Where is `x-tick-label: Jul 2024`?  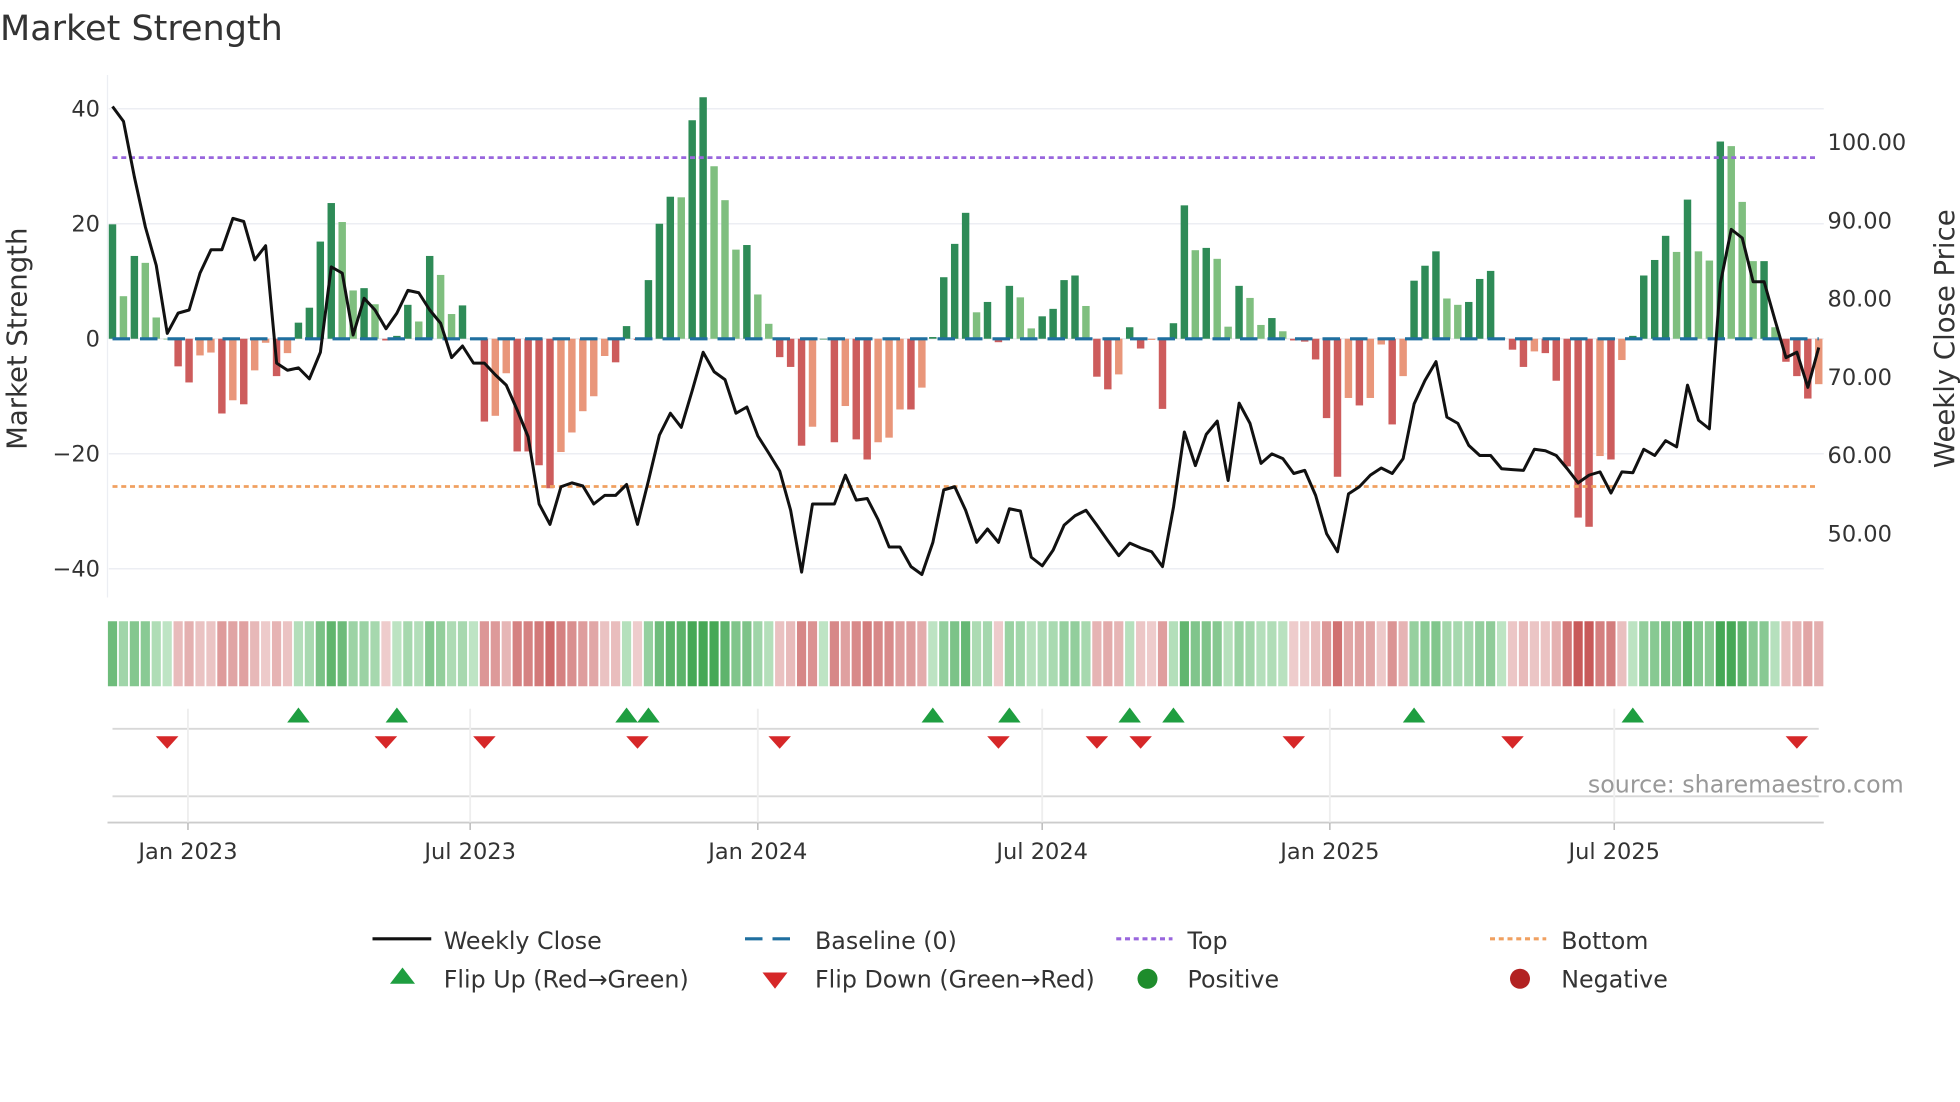
x-tick-label: Jul 2024 is located at coordinates (1041, 852).